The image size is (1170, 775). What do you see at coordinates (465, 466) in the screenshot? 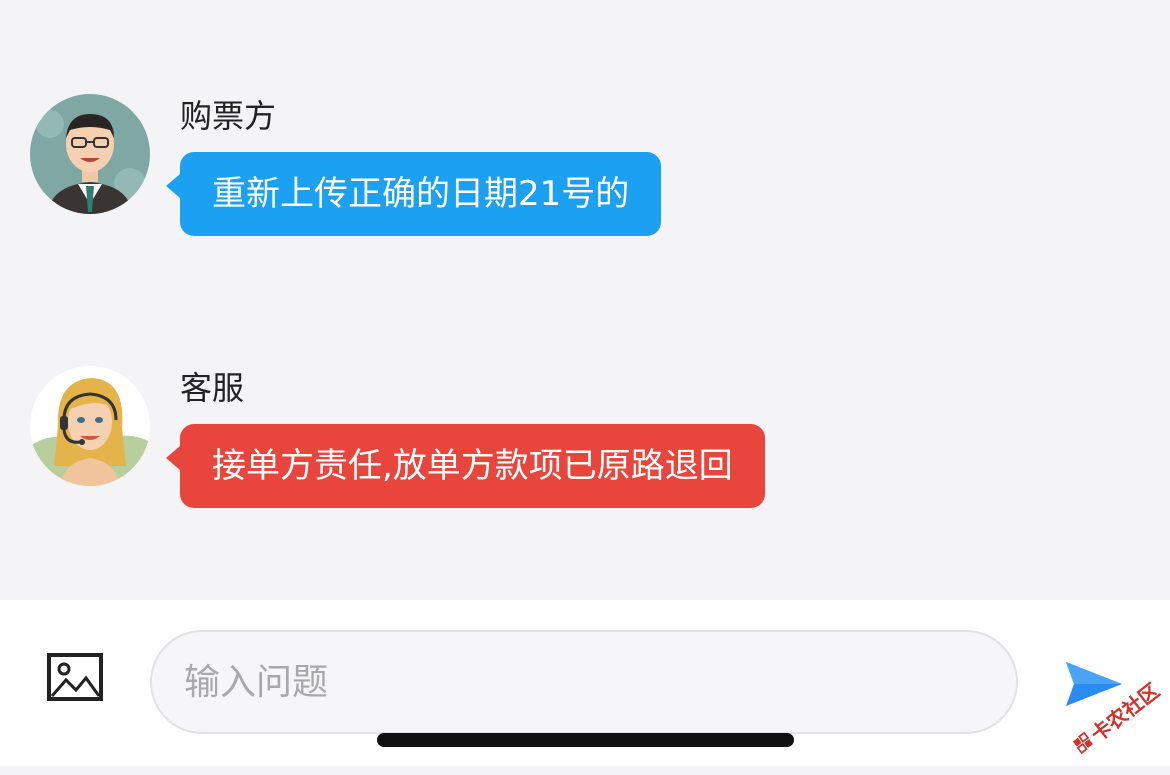
I see `message-bubble: 接单方责任,放单方款项已原路退回` at bounding box center [465, 466].